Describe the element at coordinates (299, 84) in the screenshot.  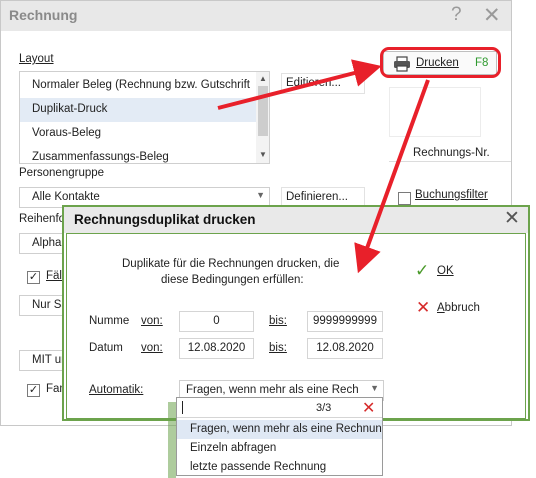
I see `arrow-to-print` at that location.